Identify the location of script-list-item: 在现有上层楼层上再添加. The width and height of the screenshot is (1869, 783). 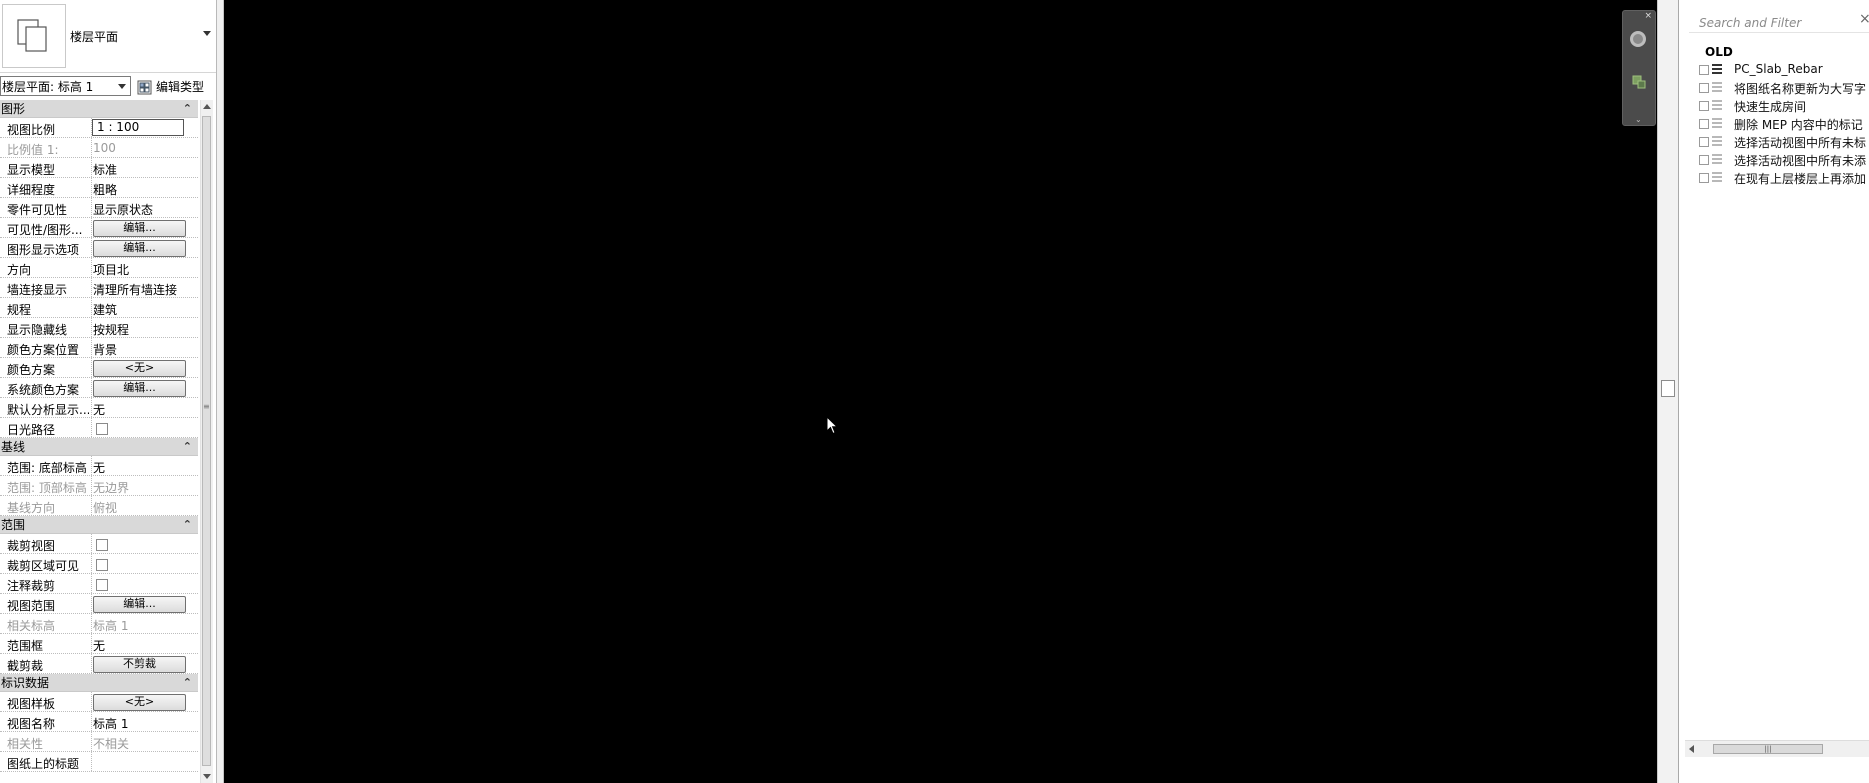
(1784, 178).